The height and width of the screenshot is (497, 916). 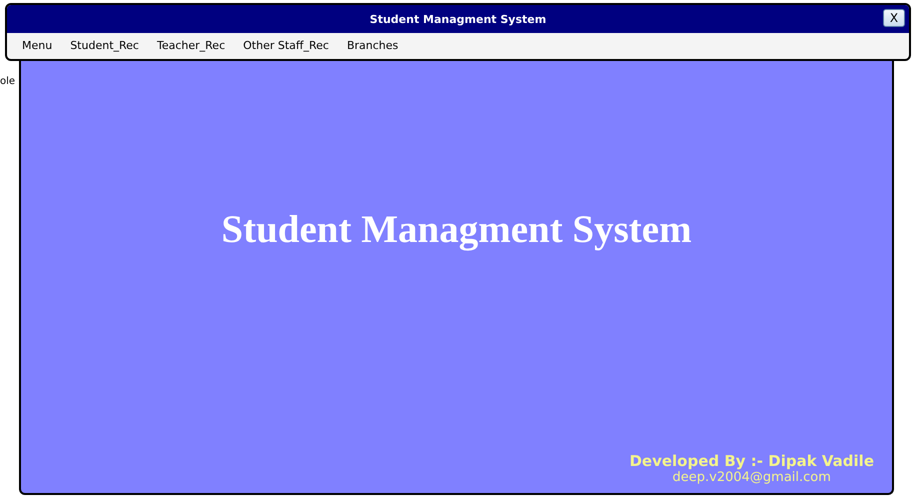 What do you see at coordinates (458, 19) in the screenshot?
I see `window-title: Student Managment System` at bounding box center [458, 19].